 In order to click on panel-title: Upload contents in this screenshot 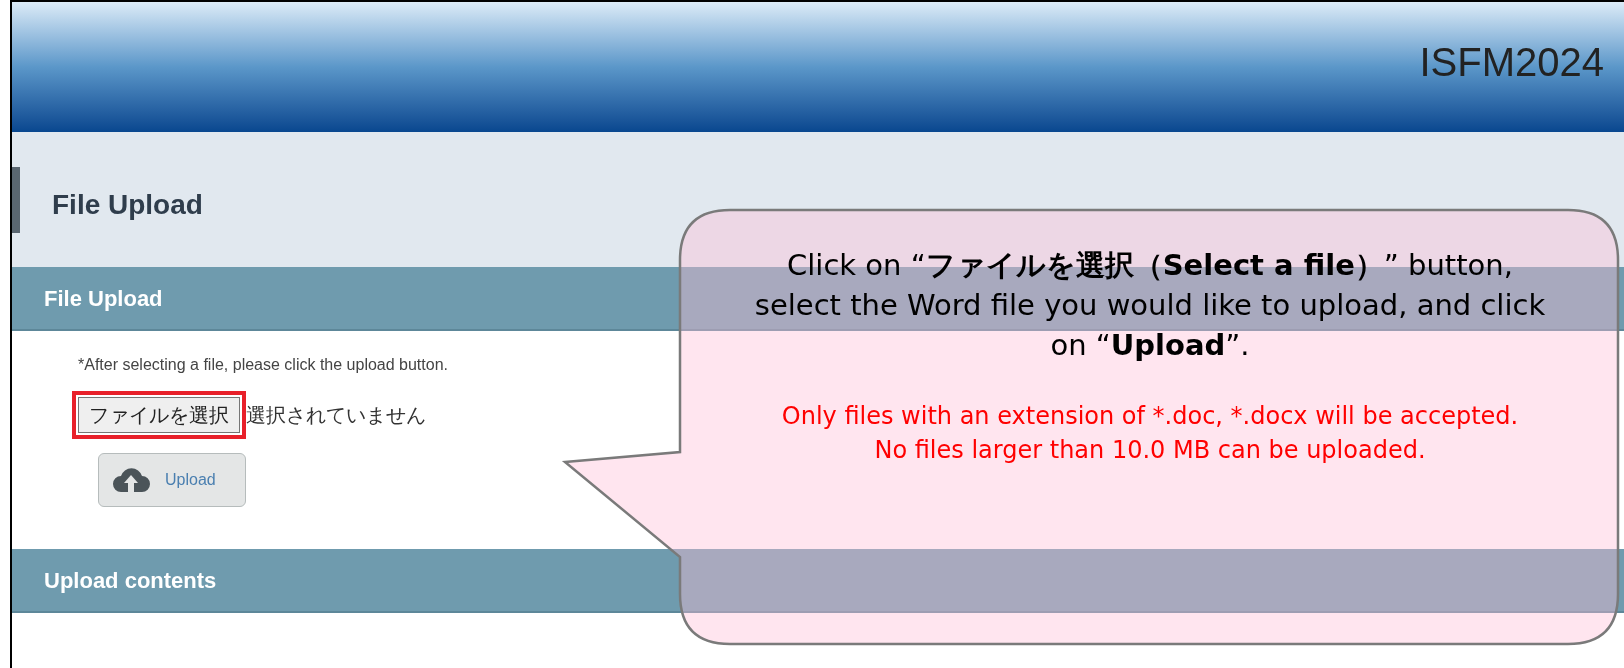, I will do `click(130, 580)`.